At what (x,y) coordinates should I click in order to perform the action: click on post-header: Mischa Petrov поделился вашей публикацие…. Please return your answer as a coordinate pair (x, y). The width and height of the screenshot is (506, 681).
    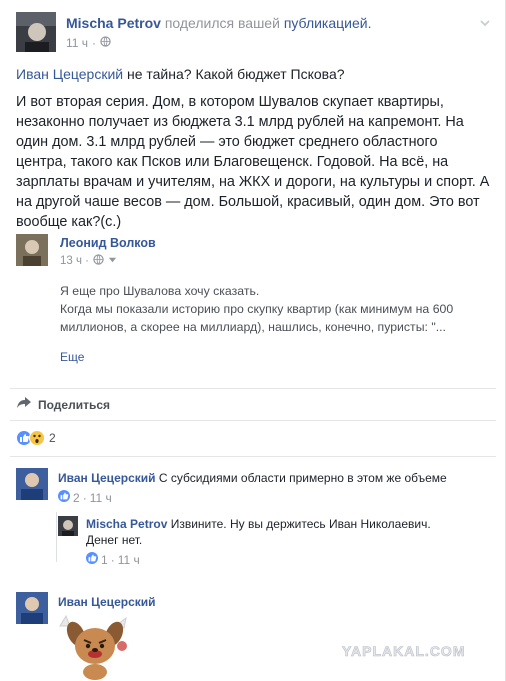
    Looking at the image, I should click on (256, 34).